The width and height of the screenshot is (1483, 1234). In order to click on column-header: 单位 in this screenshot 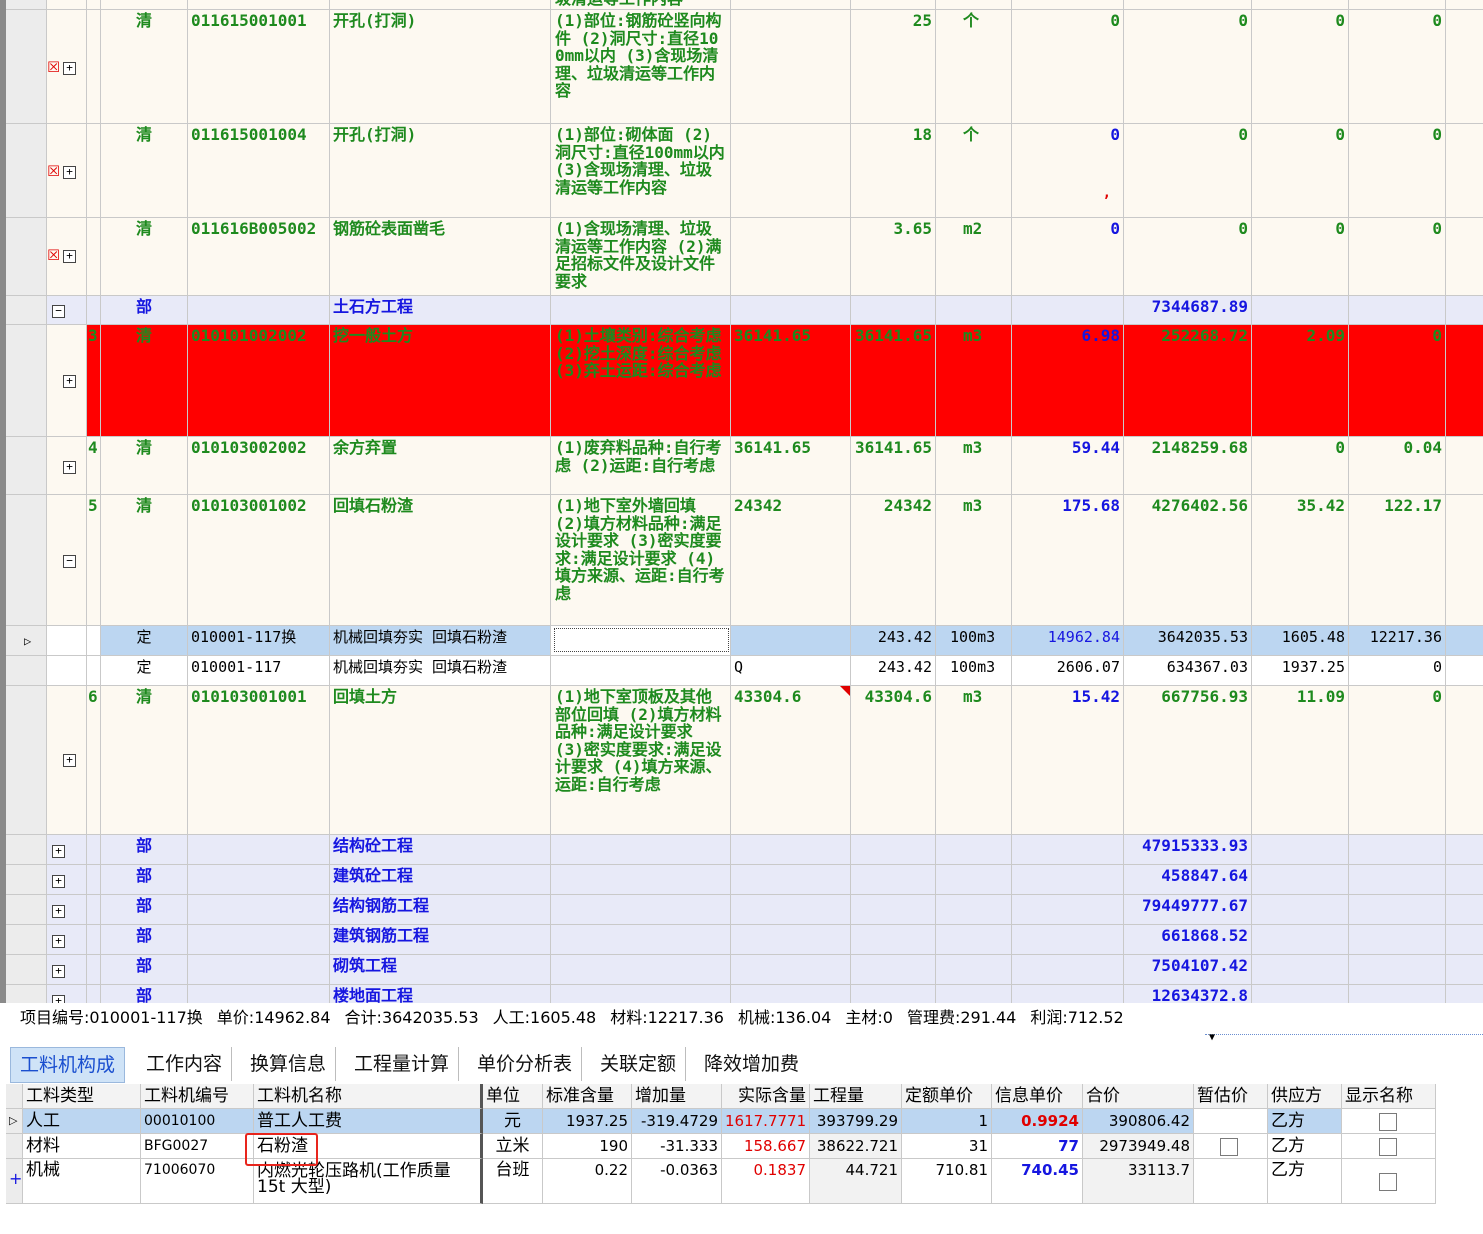, I will do `click(513, 1096)`.